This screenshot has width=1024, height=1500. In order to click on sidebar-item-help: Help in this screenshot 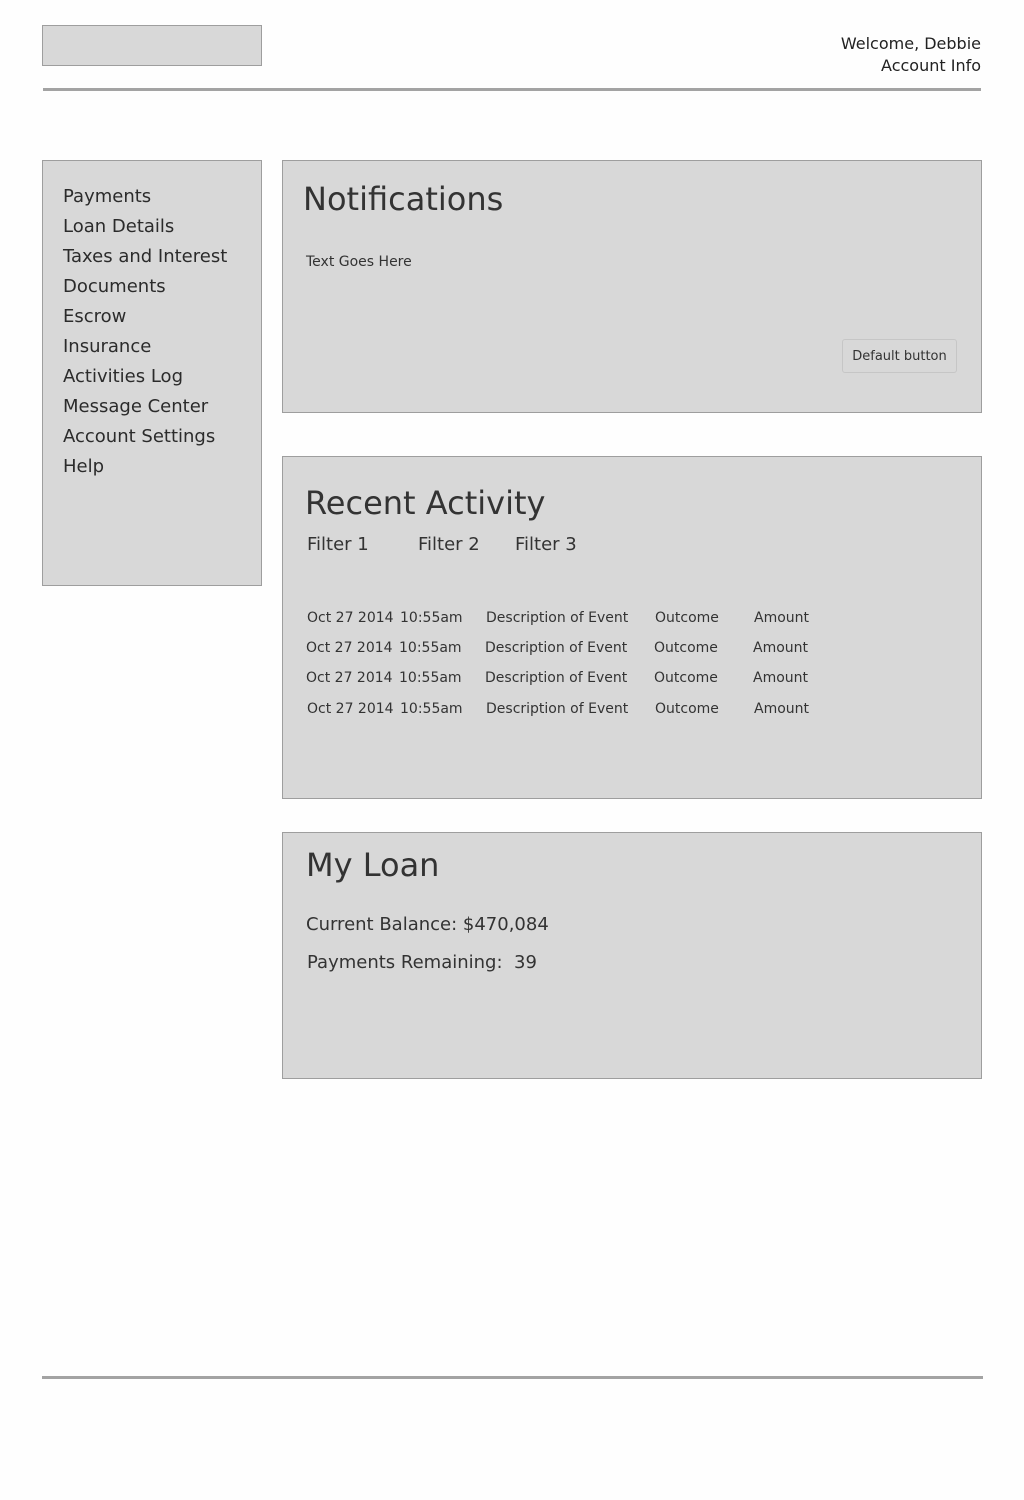, I will do `click(162, 467)`.